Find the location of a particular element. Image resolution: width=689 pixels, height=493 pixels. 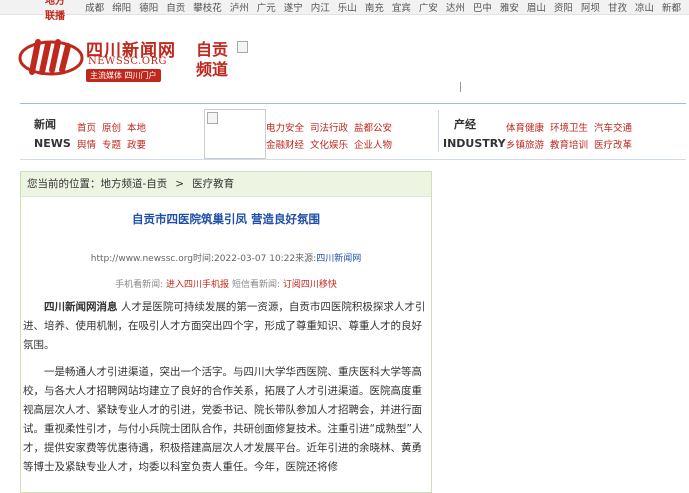

mobile-news-bar: 手机看新闻: 进入四川手机报 短信看新闻: 订阅四川移快 is located at coordinates (226, 283).